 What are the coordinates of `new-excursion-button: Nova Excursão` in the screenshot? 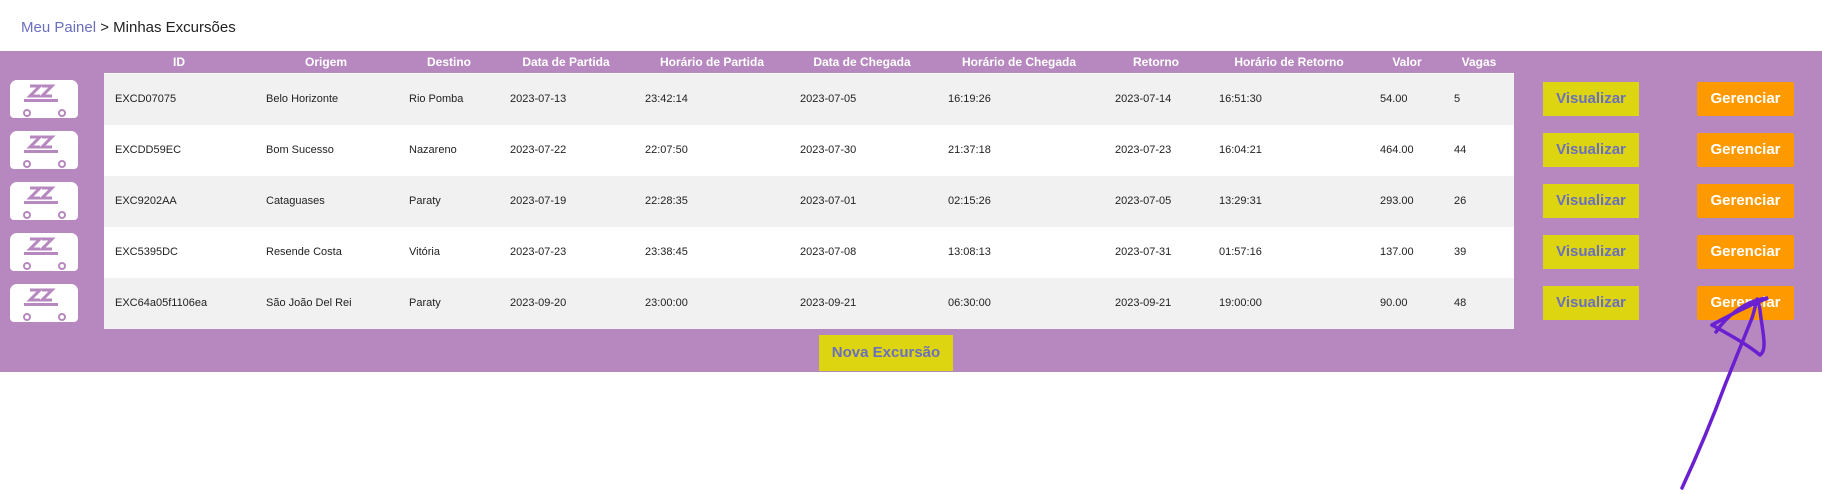 It's located at (886, 353).